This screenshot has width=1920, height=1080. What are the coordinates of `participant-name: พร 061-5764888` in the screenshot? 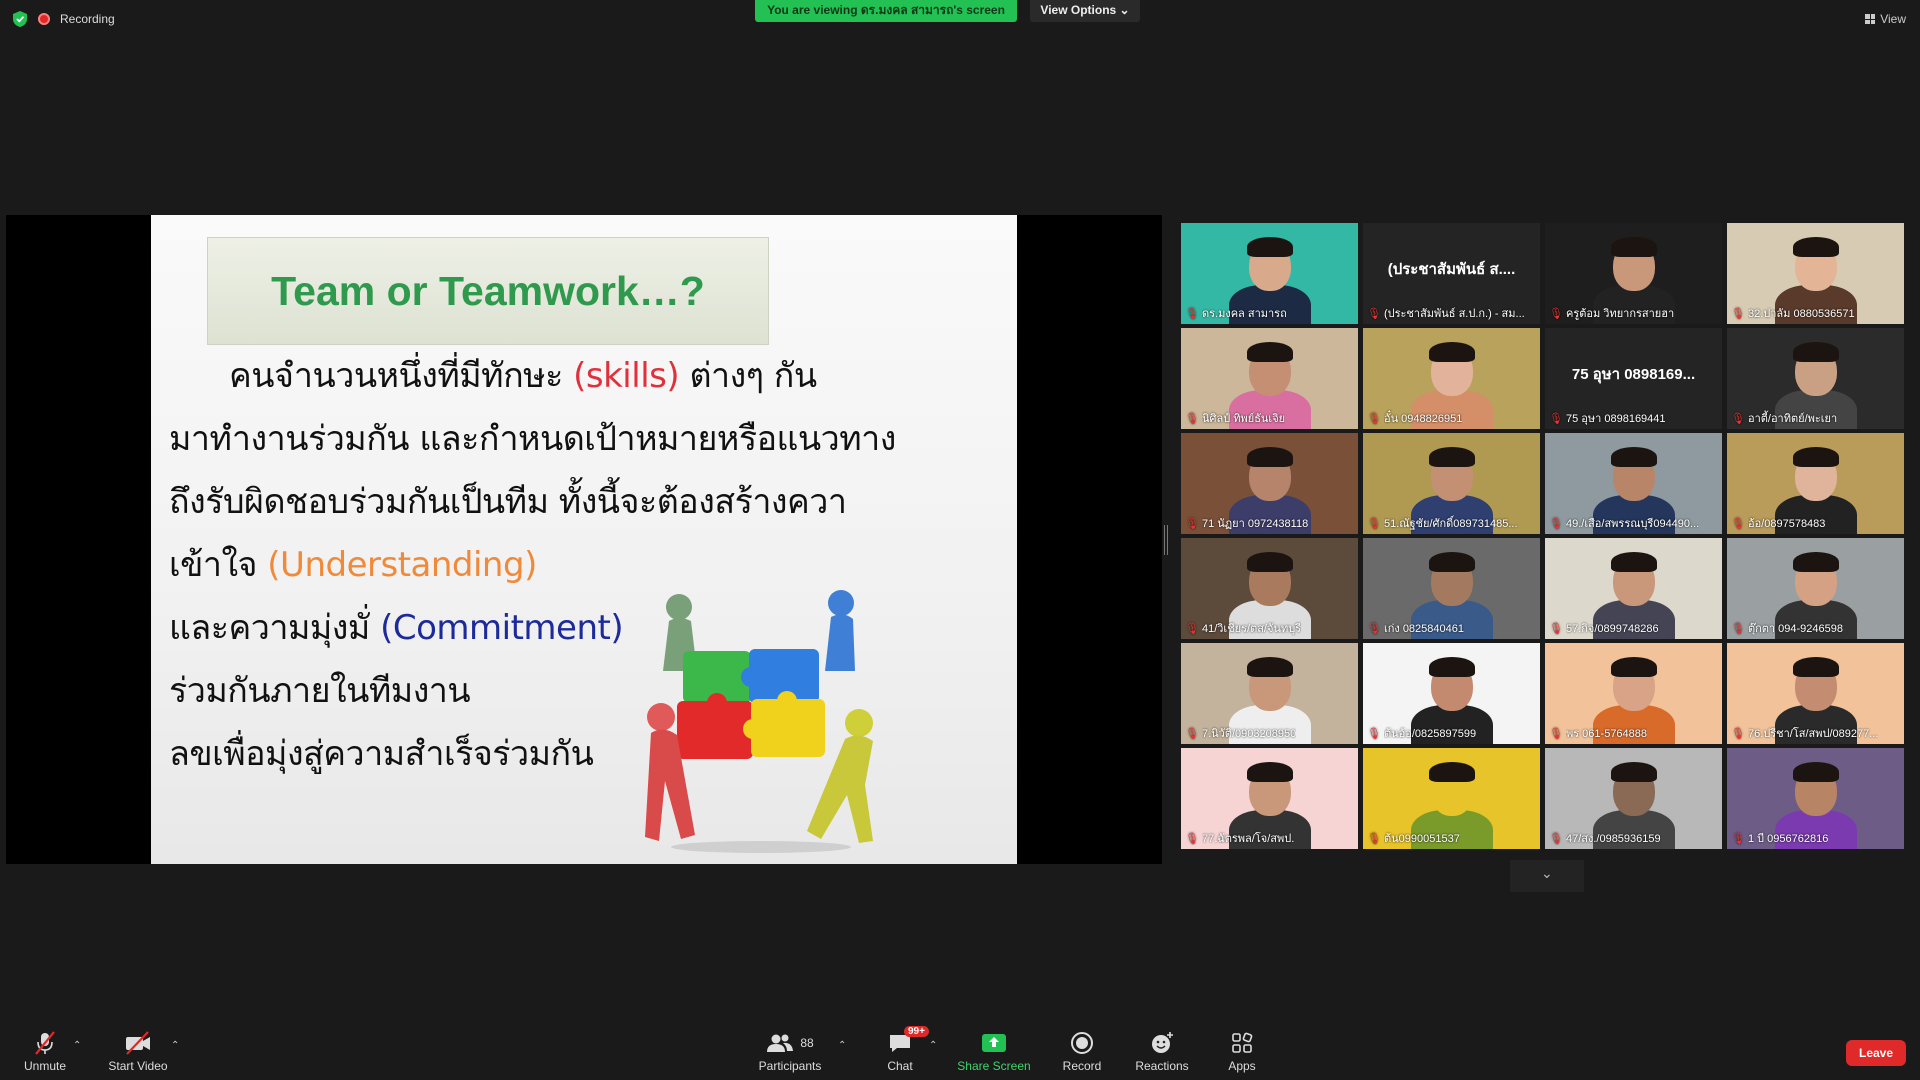 It's located at (1606, 734).